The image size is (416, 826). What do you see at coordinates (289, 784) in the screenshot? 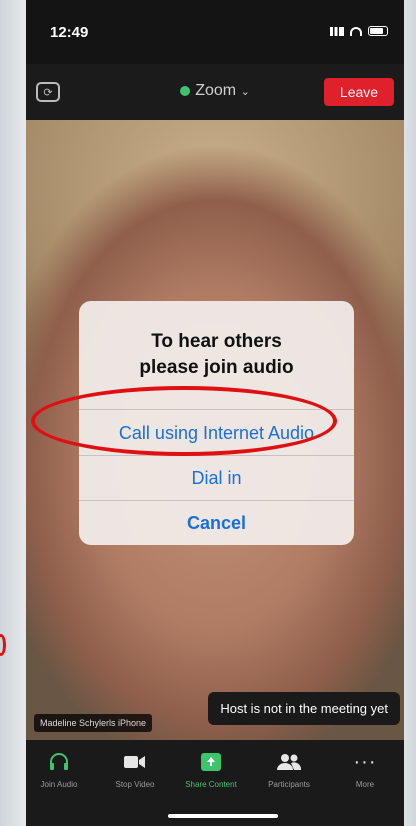
I see `participants-label: Participants` at bounding box center [289, 784].